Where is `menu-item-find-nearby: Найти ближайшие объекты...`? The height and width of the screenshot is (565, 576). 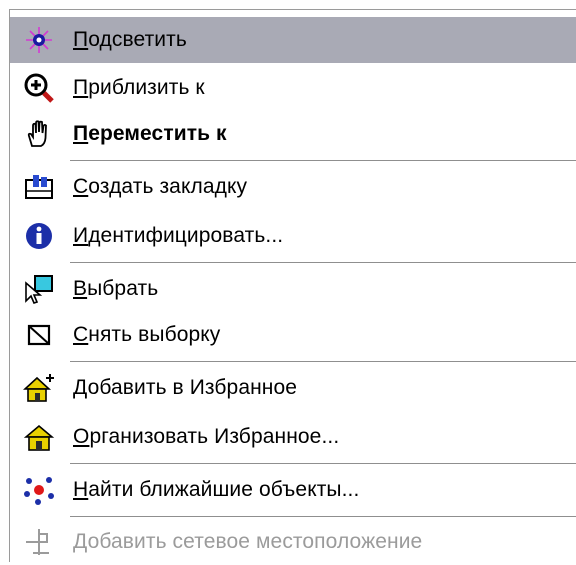
menu-item-find-nearby: Найти ближайшие объекты... is located at coordinates (293, 490).